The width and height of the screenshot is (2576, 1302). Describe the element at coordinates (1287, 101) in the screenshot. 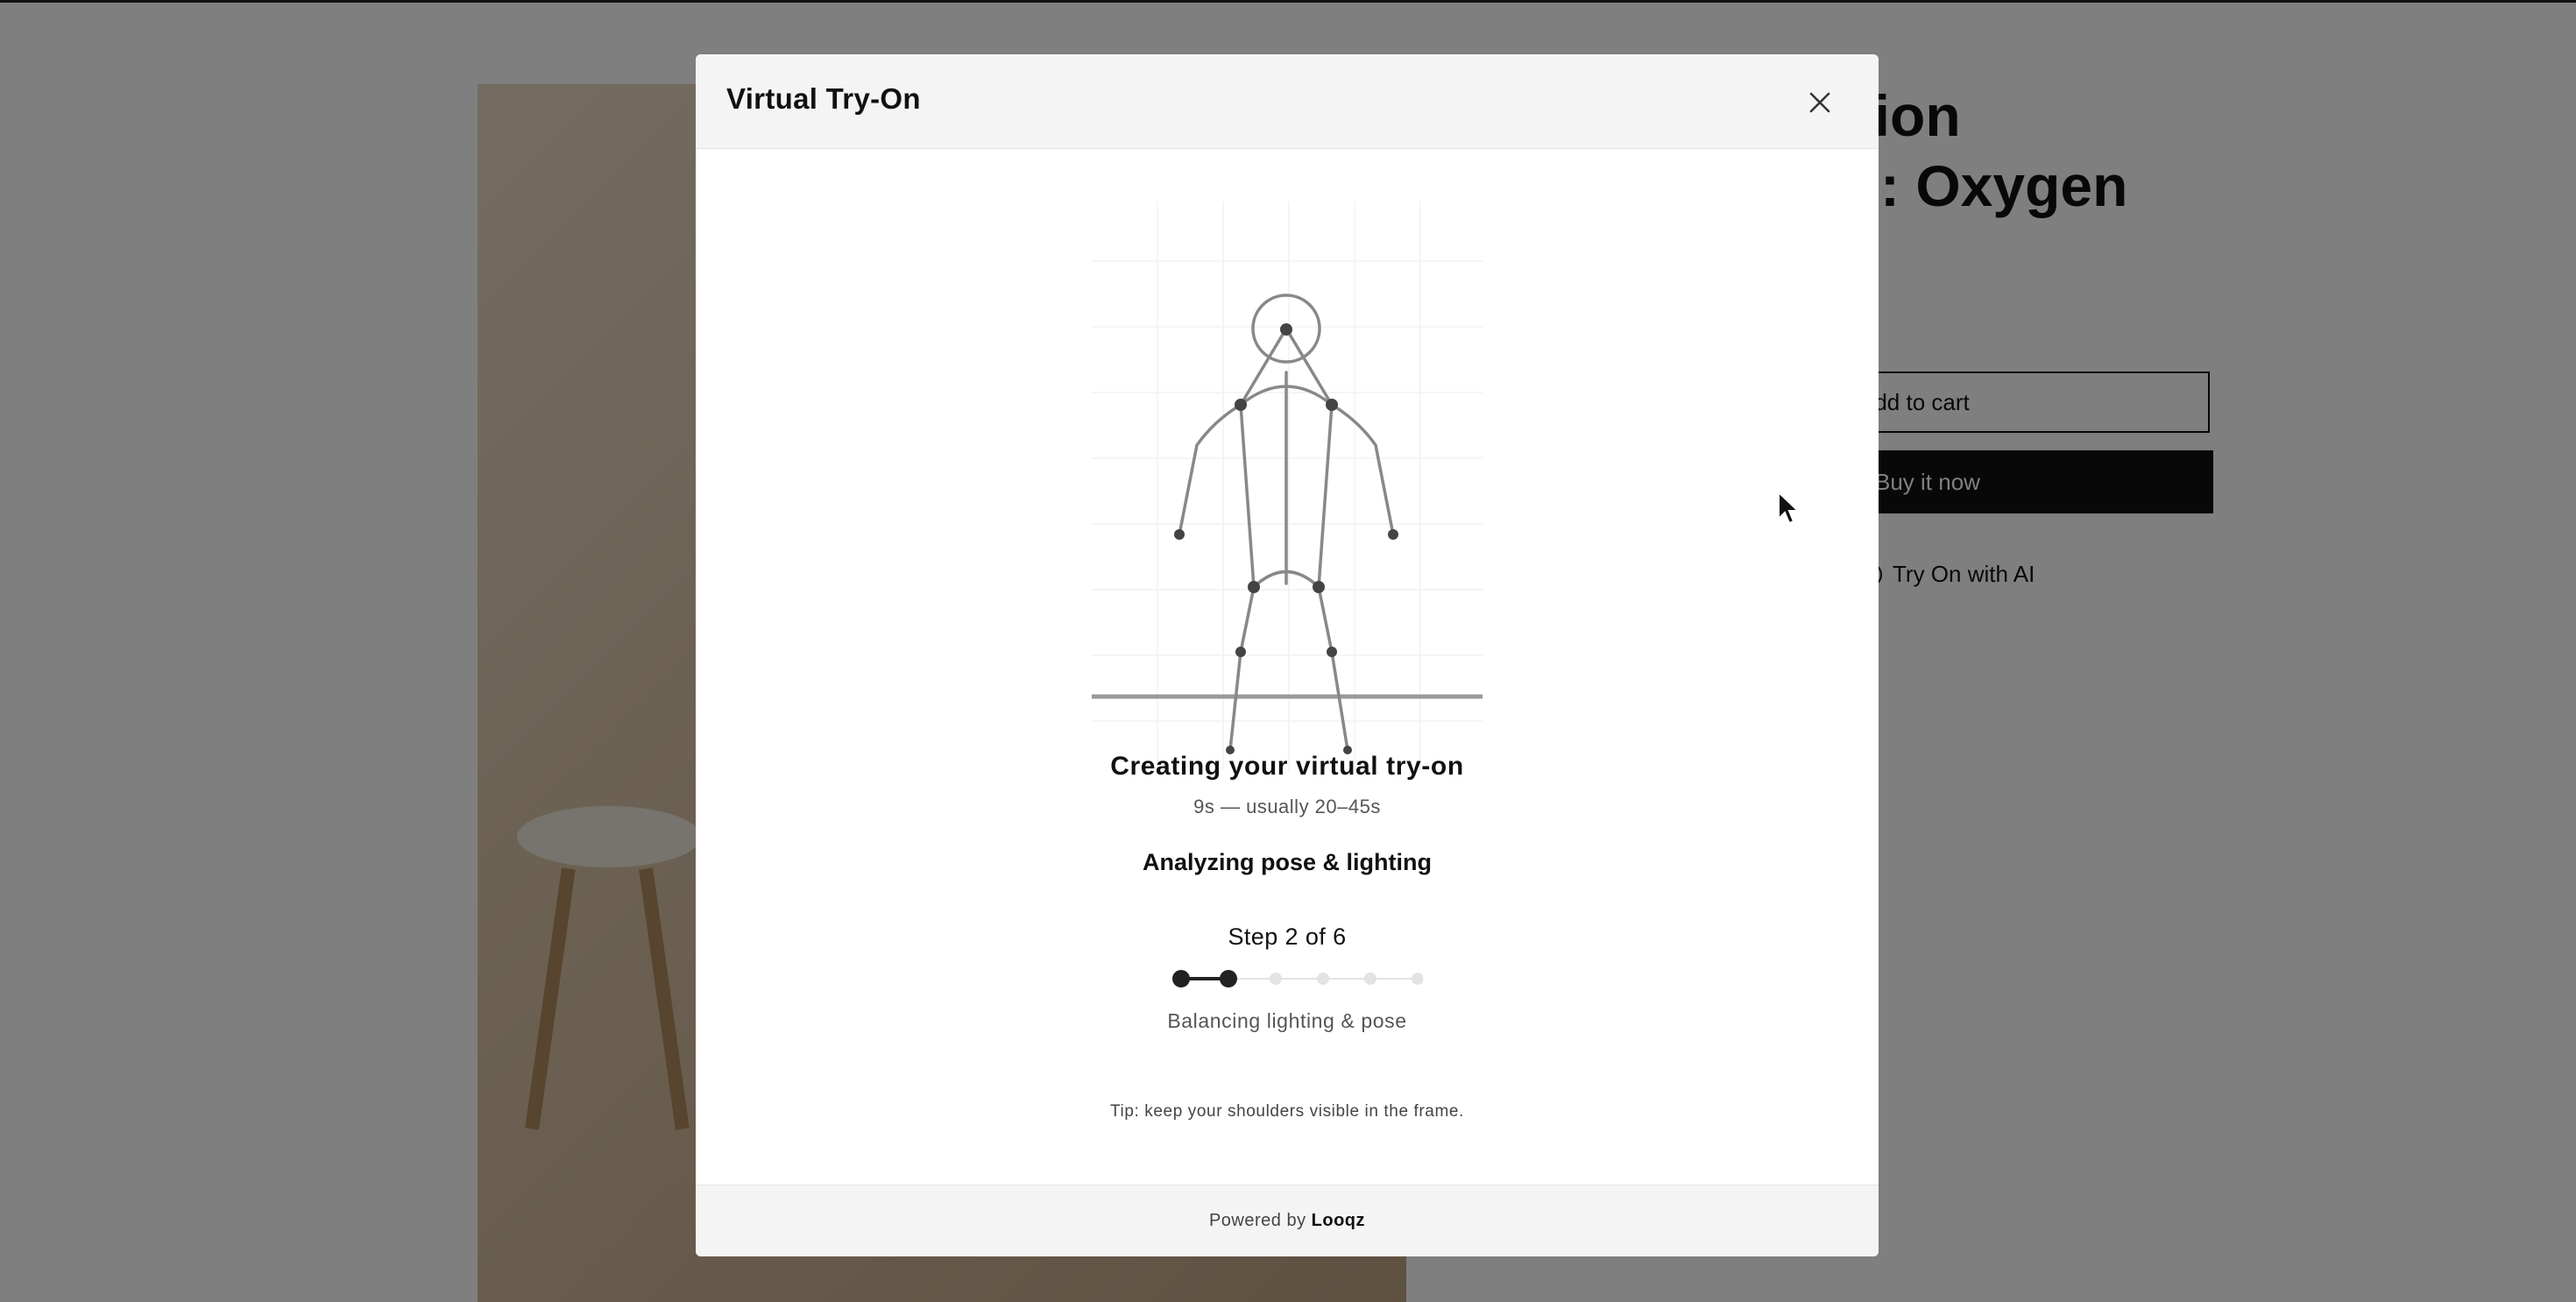

I see `modal-header: Virtual Try-On` at that location.